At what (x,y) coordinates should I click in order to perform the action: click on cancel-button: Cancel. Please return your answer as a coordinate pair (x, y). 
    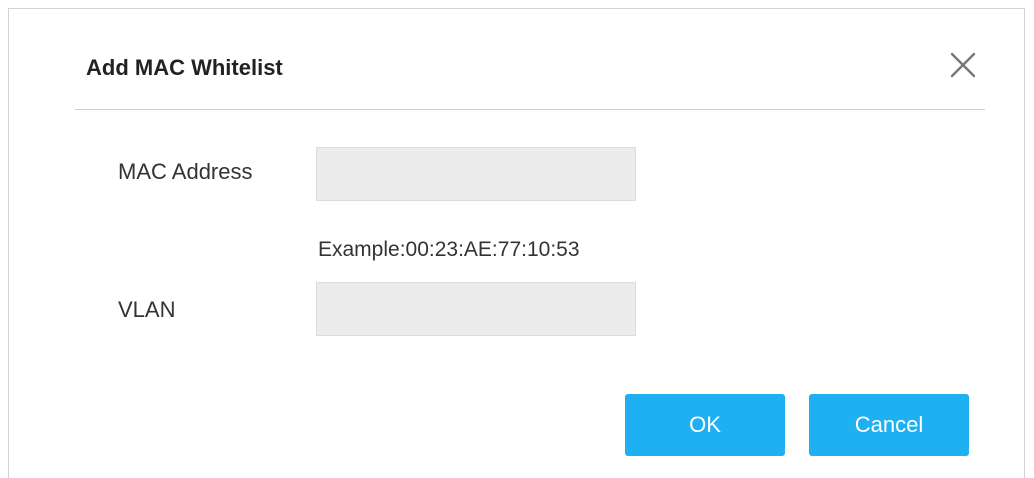
    Looking at the image, I should click on (889, 425).